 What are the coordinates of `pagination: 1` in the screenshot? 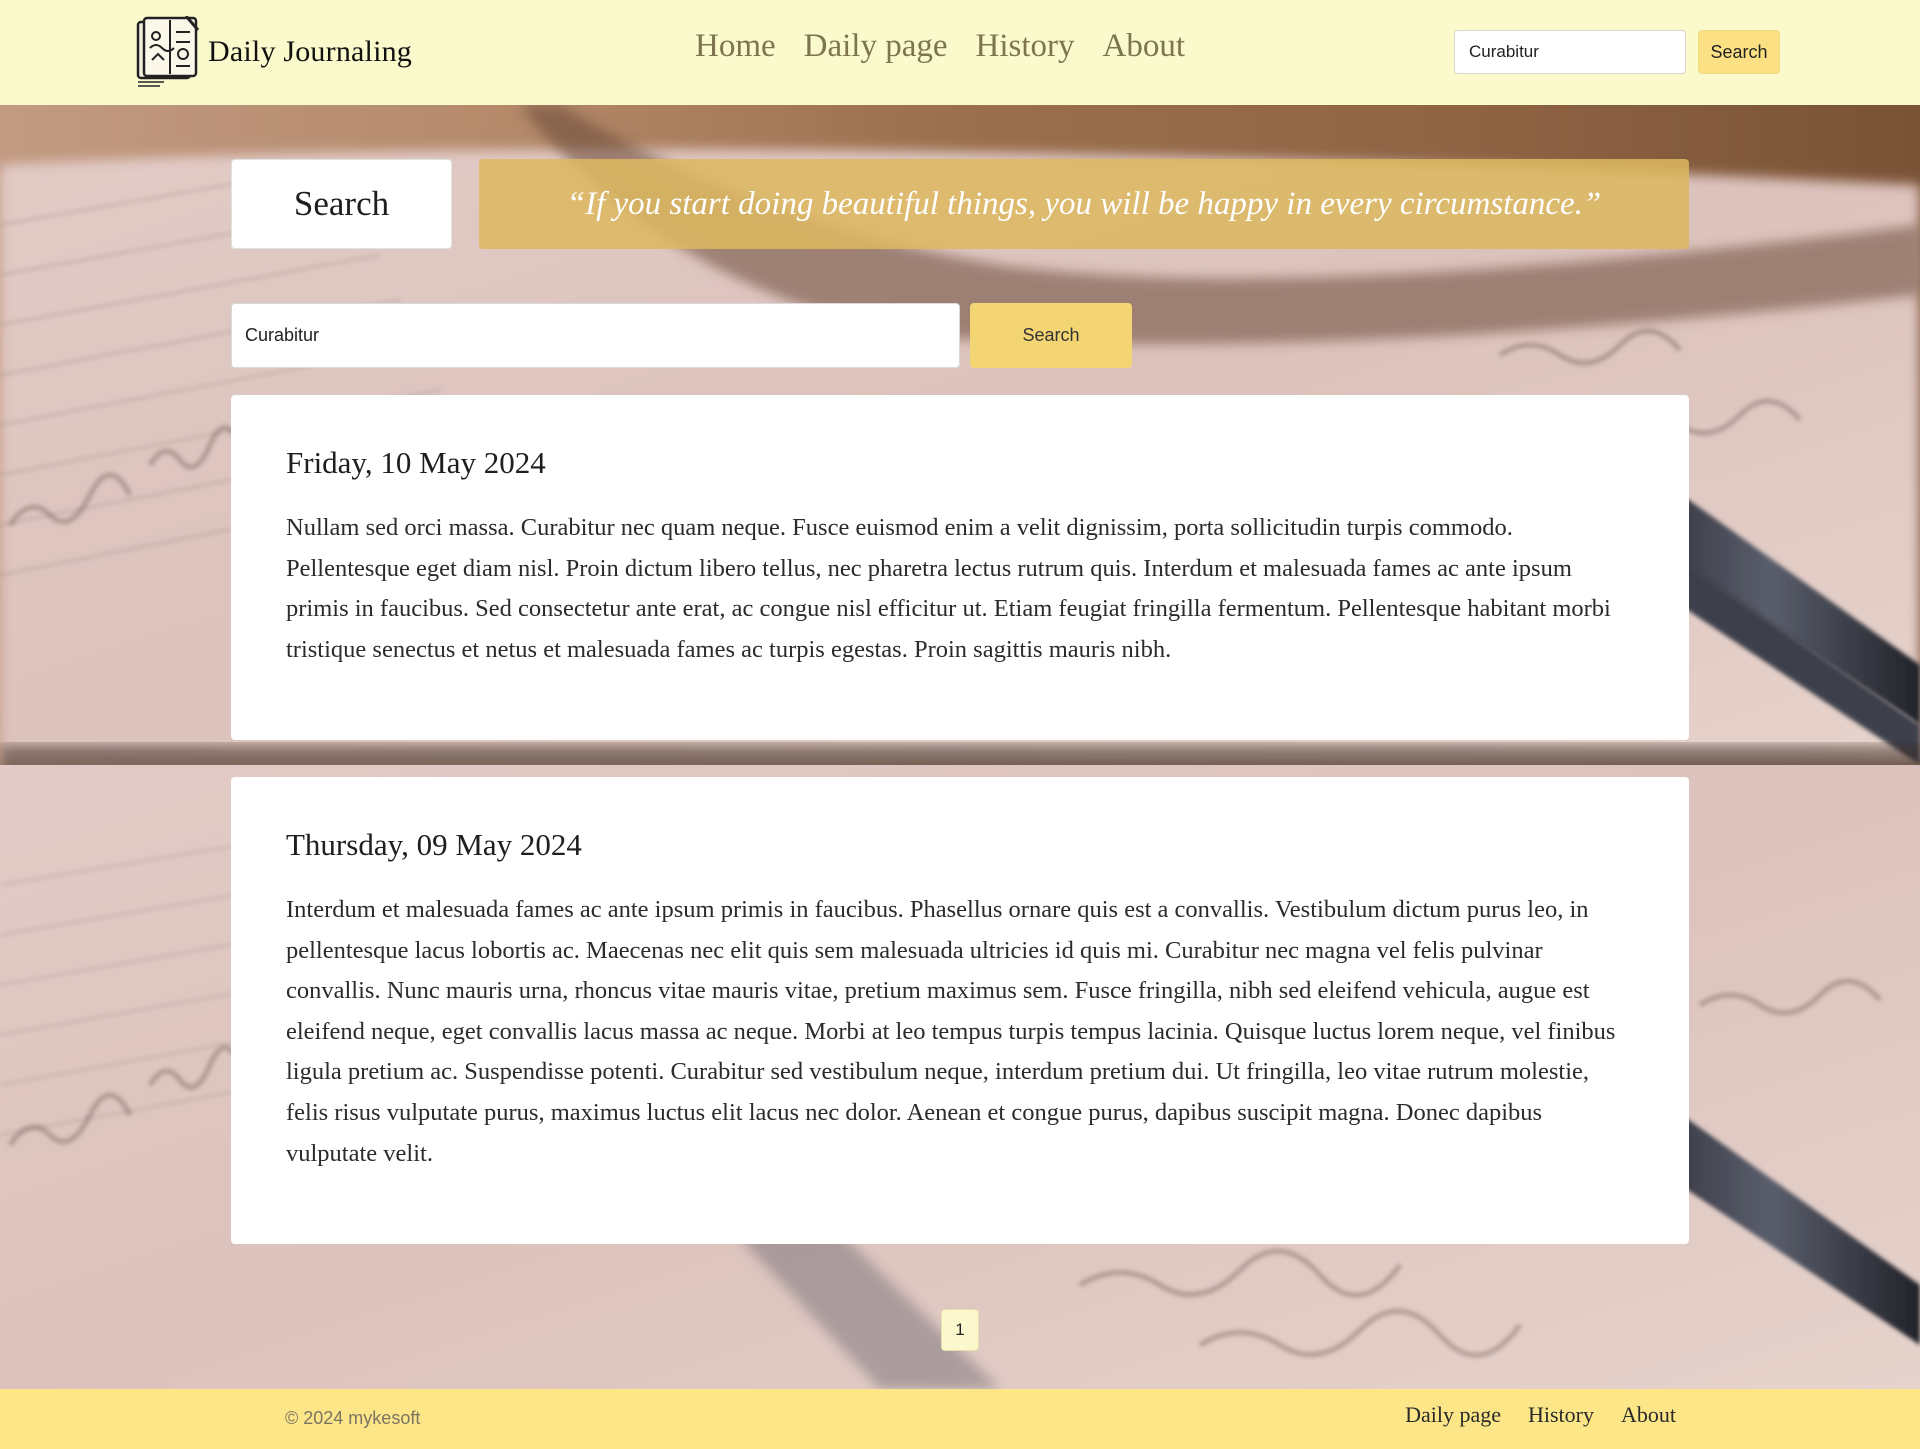 It's located at (960, 1330).